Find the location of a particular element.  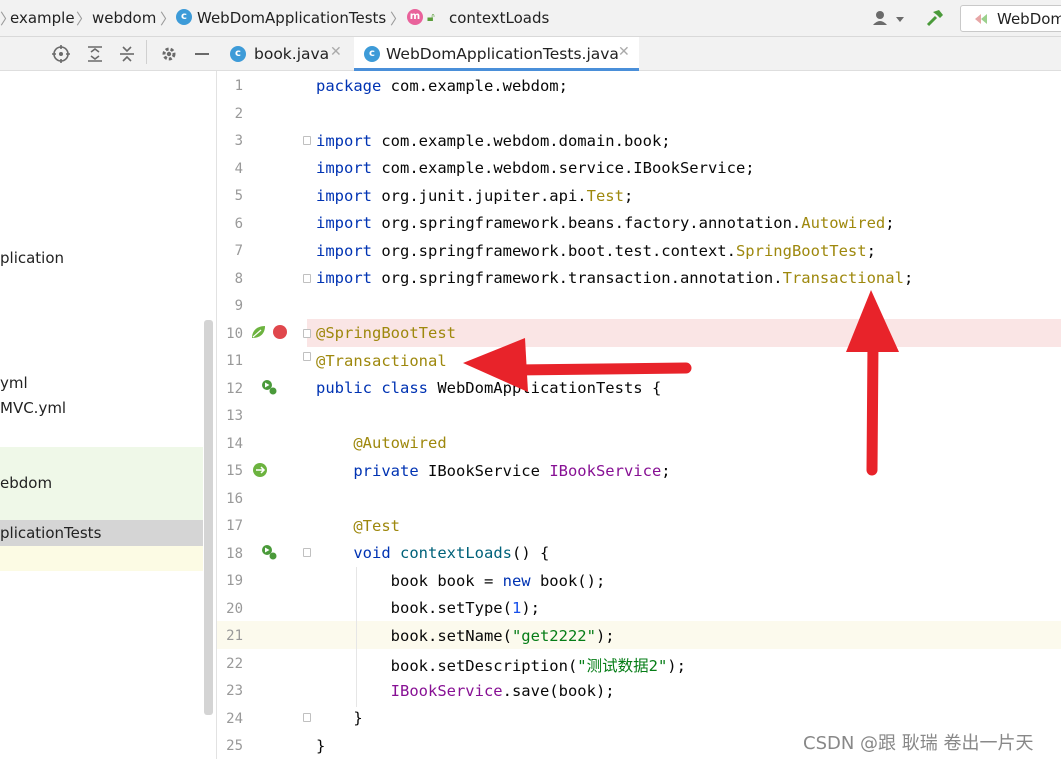

line-number: 7 is located at coordinates (230, 251).